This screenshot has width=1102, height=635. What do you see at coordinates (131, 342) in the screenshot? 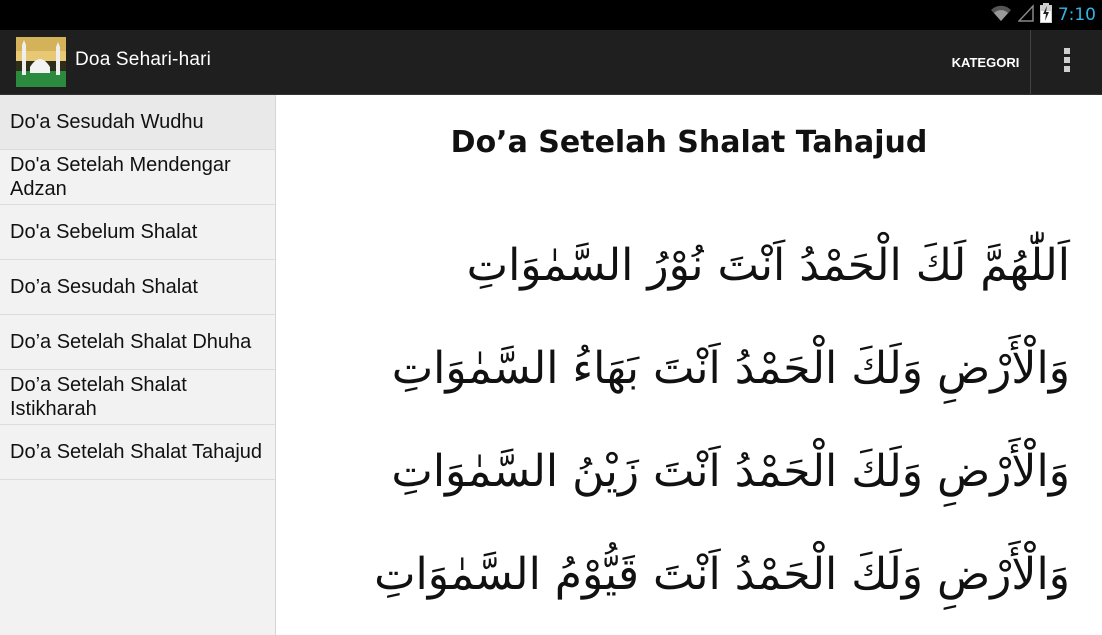
I see `sidebar-item-label: Do’a Setelah Shalat Dhuha` at bounding box center [131, 342].